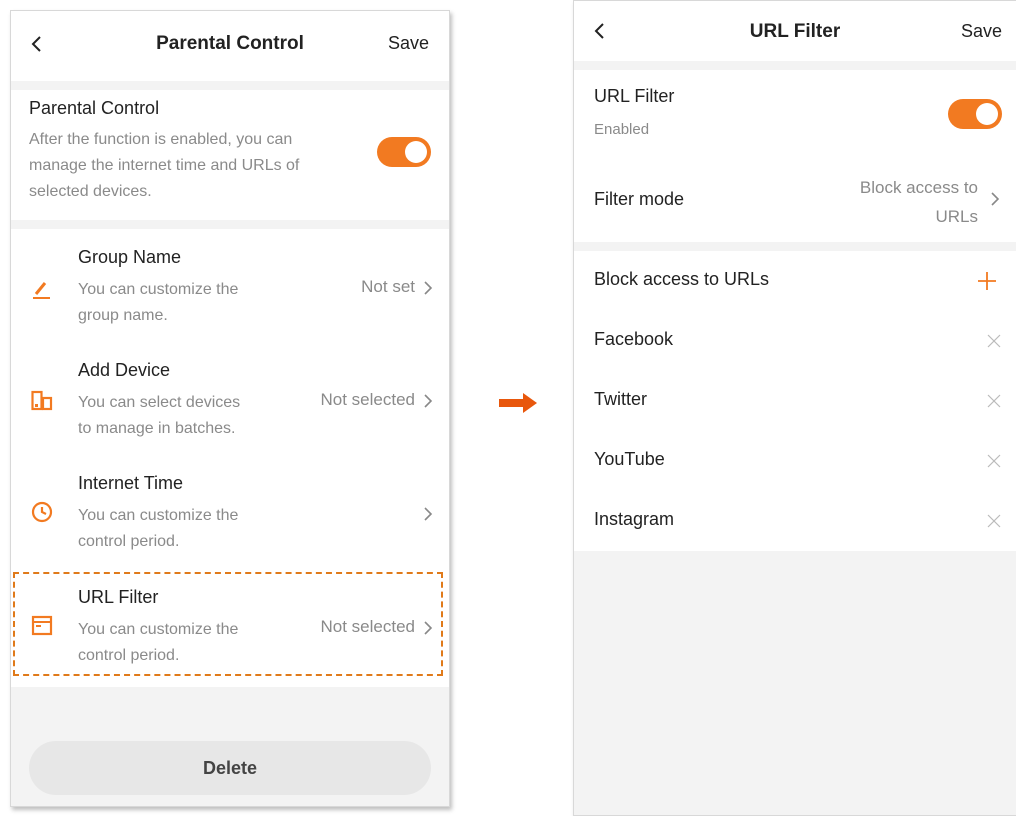 The height and width of the screenshot is (816, 1016). I want to click on row-title: Group Name, so click(130, 257).